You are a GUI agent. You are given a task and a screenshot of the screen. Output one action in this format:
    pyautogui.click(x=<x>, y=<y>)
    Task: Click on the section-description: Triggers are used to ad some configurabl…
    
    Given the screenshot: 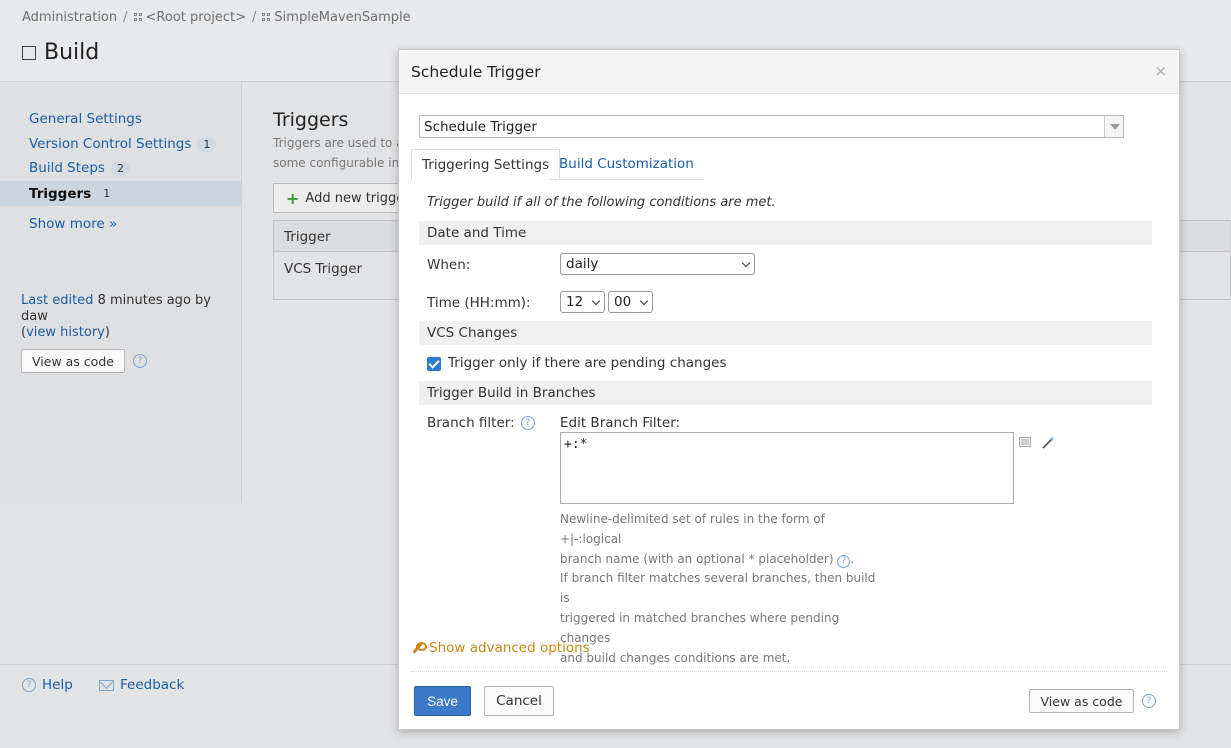 What is the action you would take?
    pyautogui.click(x=338, y=153)
    